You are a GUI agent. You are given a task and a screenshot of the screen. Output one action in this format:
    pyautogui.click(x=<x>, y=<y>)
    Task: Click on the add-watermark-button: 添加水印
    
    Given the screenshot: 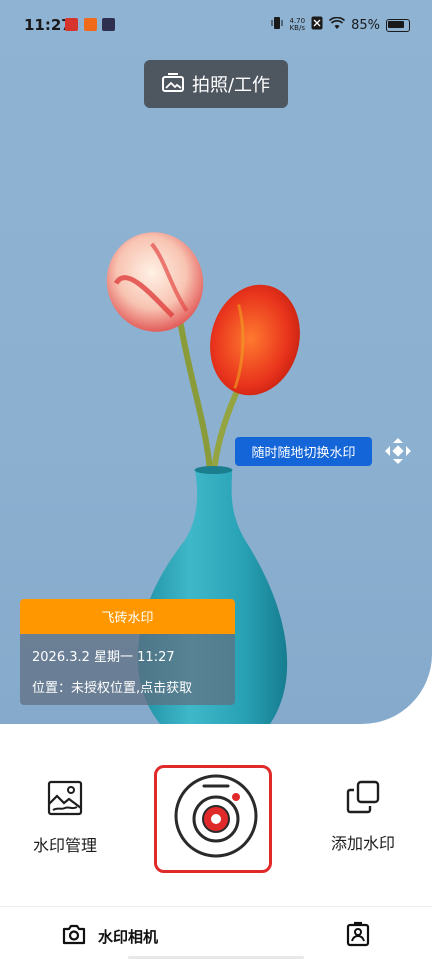 What is the action you would take?
    pyautogui.click(x=363, y=817)
    